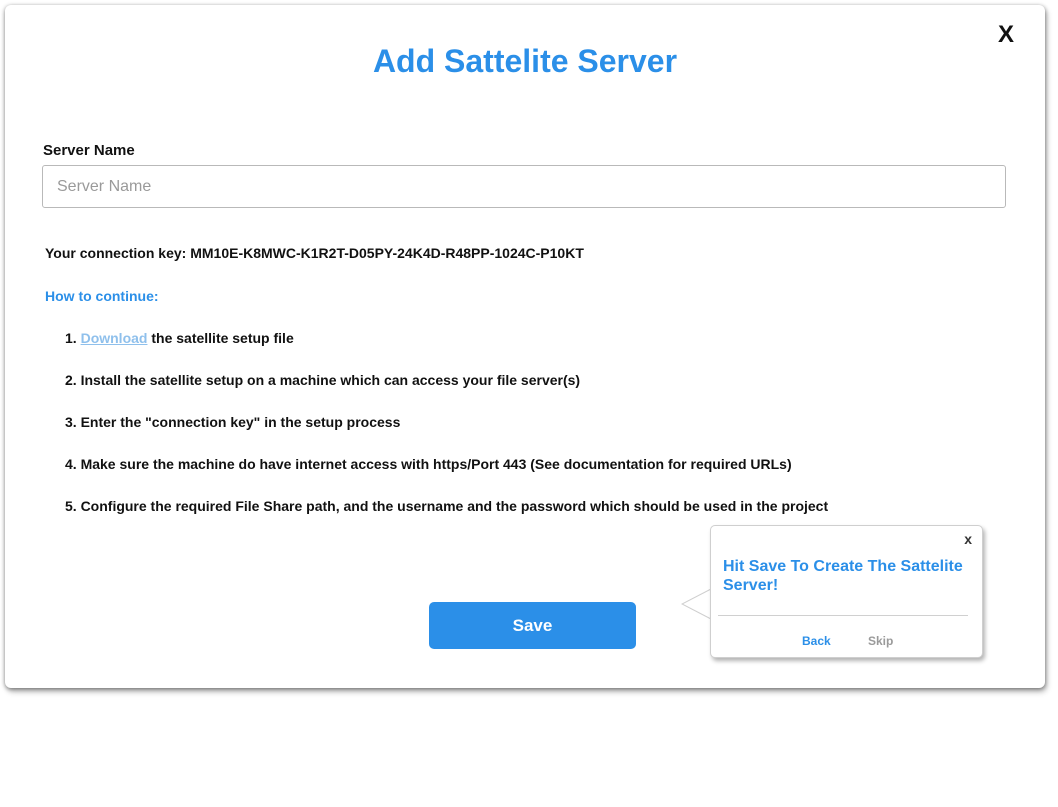 This screenshot has height=807, width=1058. I want to click on tooltip-back-button: Back, so click(816, 641).